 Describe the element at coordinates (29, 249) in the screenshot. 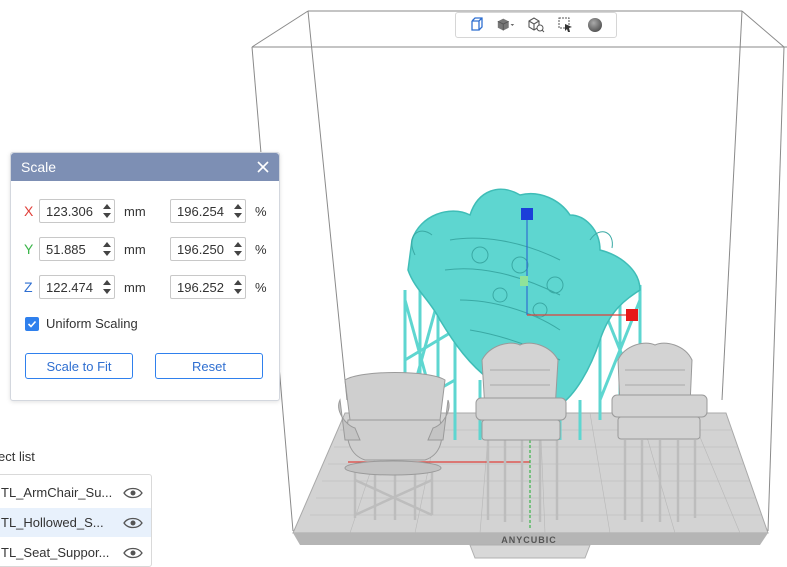

I see `axis-label-y: Y` at that location.